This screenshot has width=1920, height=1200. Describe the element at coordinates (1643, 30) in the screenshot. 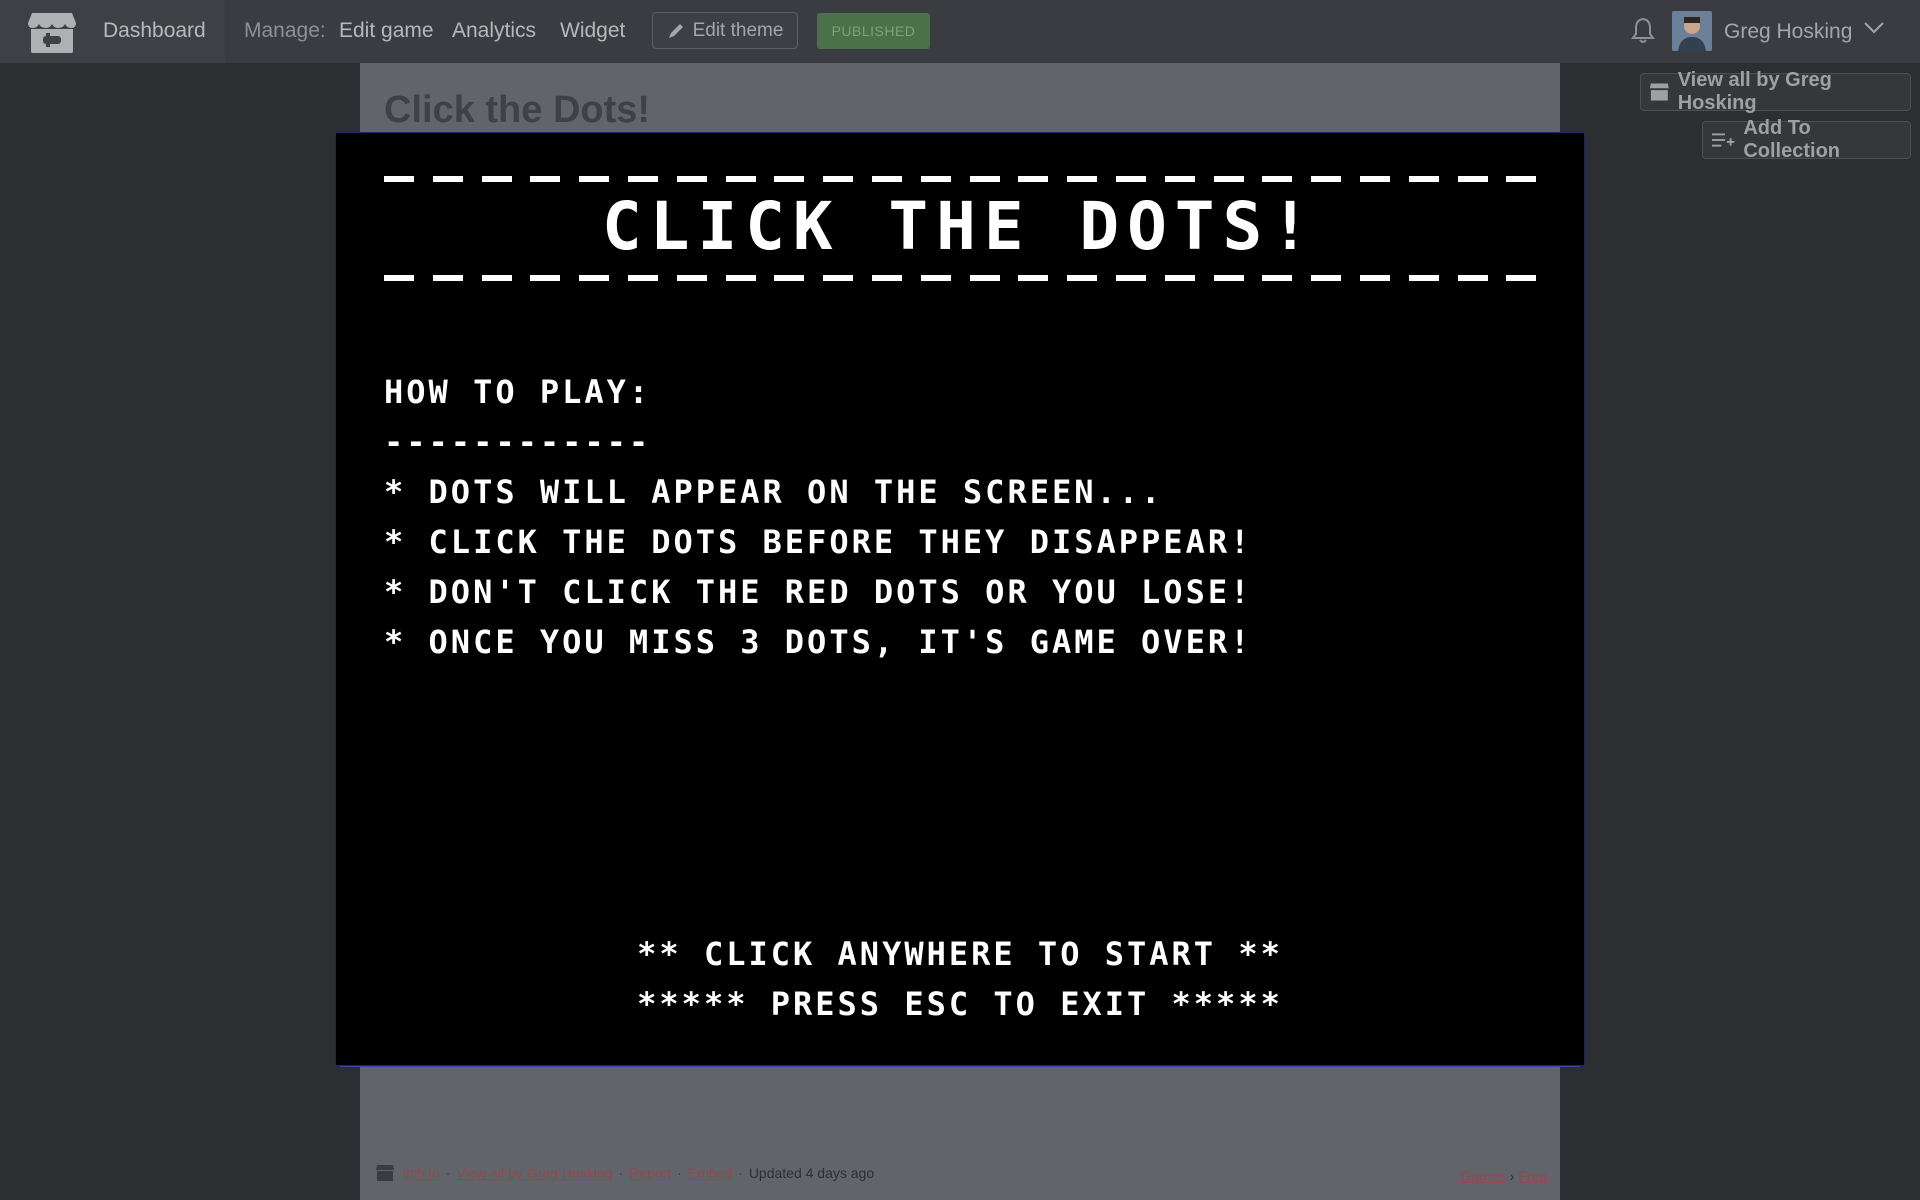

I see `notification-bell-icon` at that location.